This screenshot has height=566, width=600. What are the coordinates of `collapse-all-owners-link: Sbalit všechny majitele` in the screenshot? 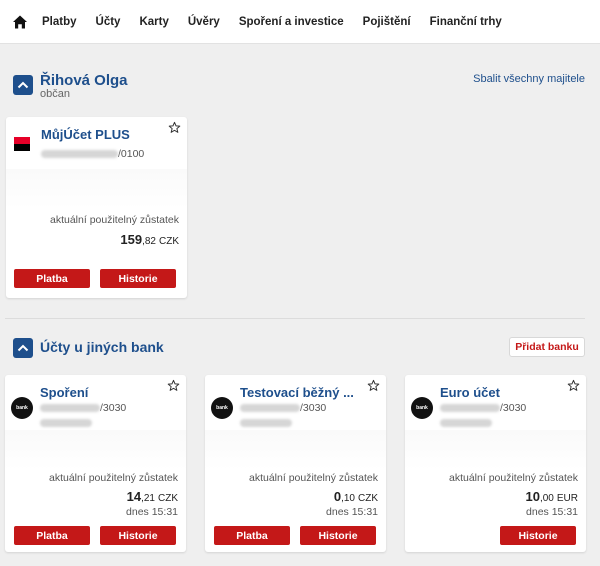 It's located at (529, 79).